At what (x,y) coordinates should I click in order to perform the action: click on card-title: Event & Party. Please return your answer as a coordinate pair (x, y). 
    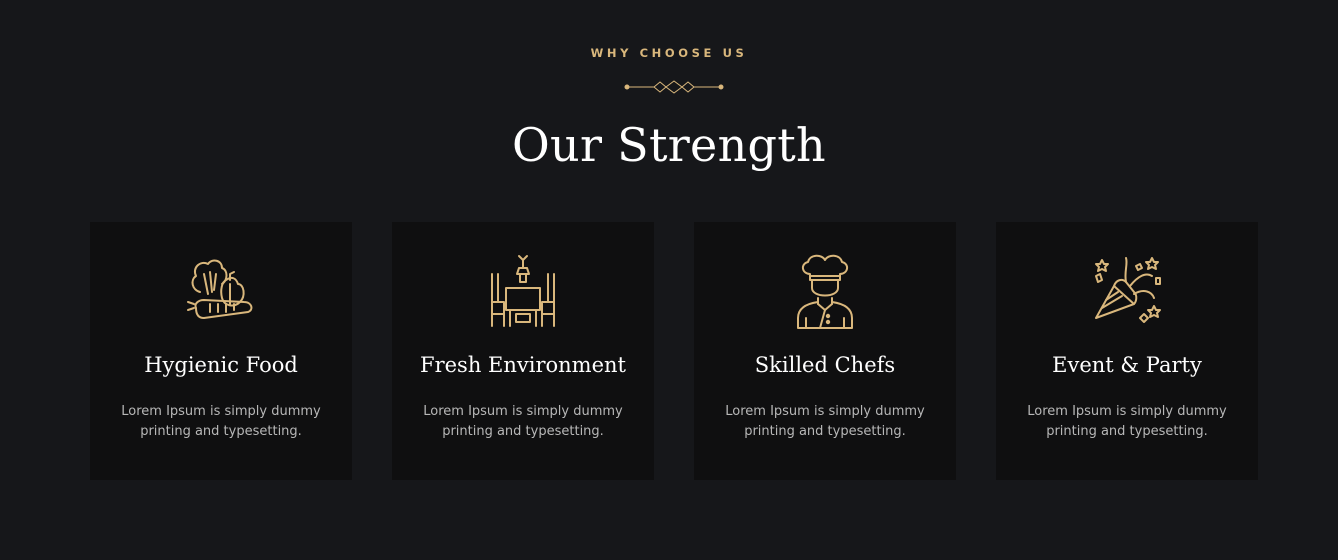
    Looking at the image, I should click on (1127, 365).